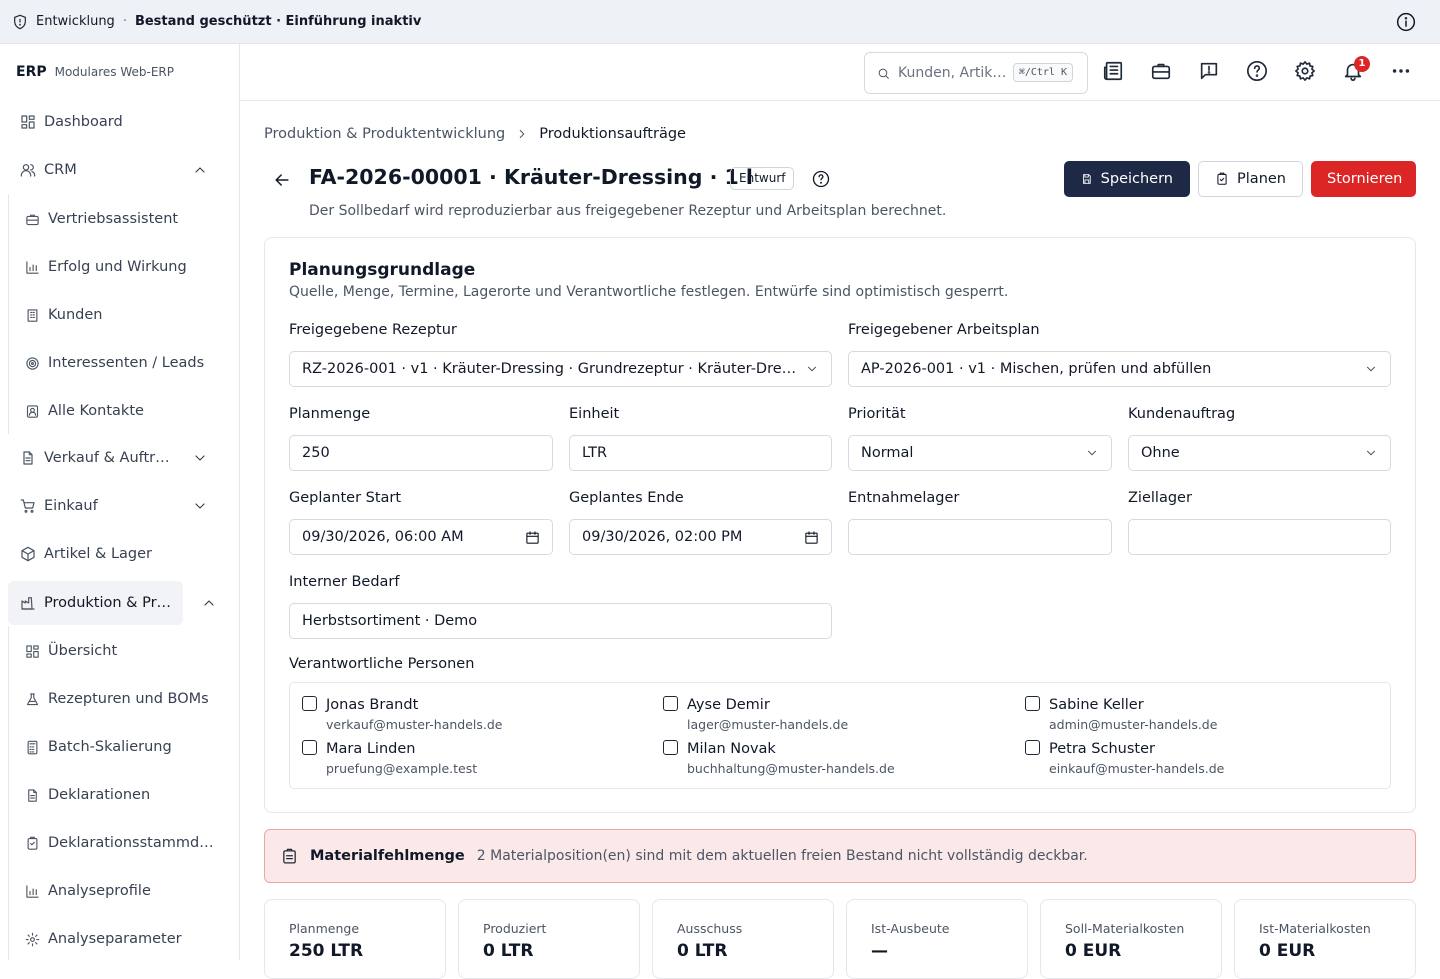 This screenshot has width=1440, height=979. Describe the element at coordinates (414, 724) in the screenshot. I see `person-email: verkauf@muster-handels.de` at that location.